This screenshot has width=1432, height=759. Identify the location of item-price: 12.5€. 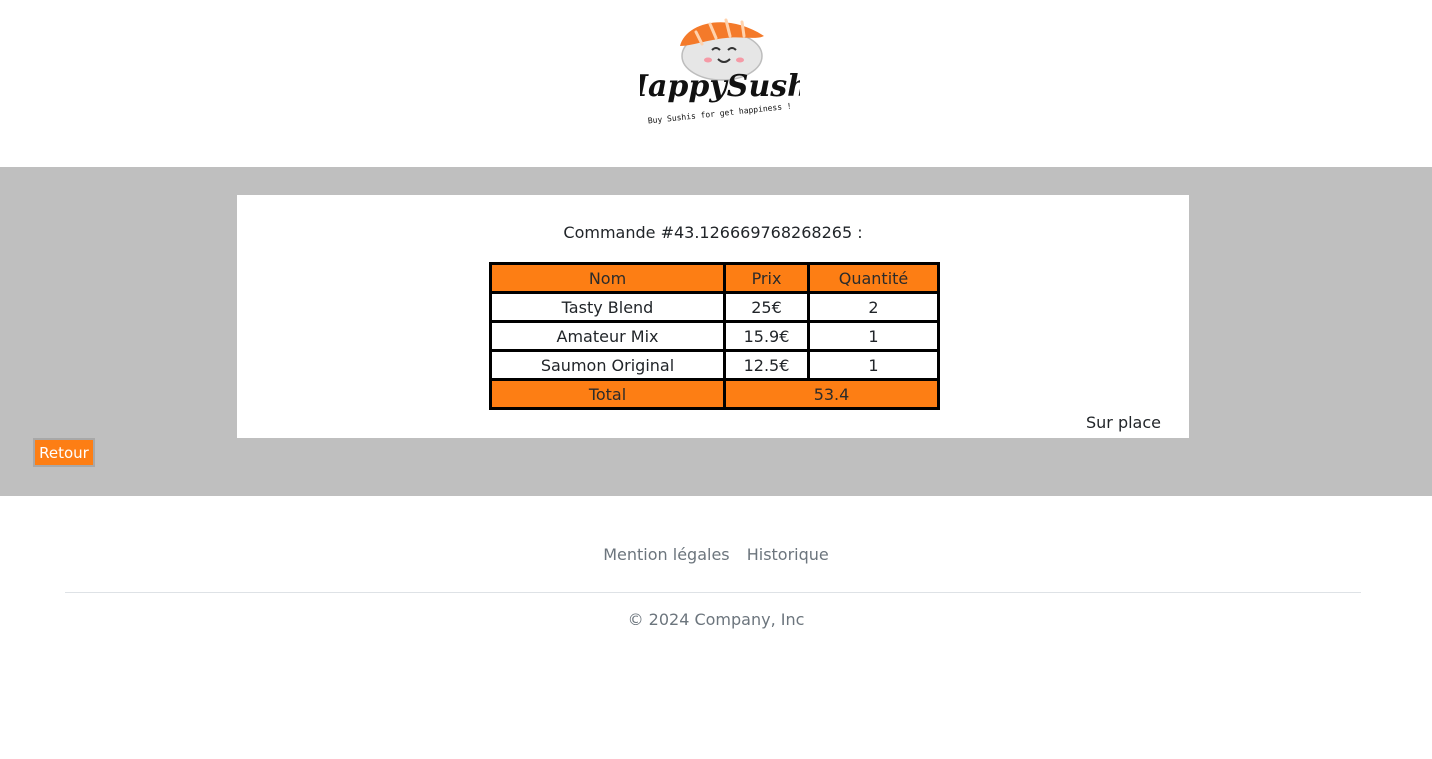
(766, 365).